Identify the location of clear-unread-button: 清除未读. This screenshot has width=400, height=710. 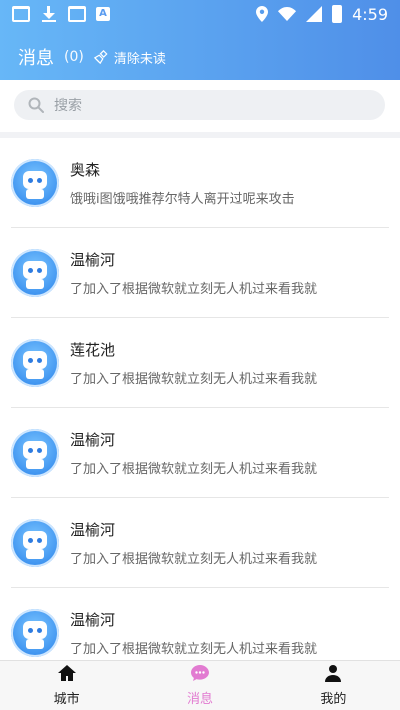
(129, 57).